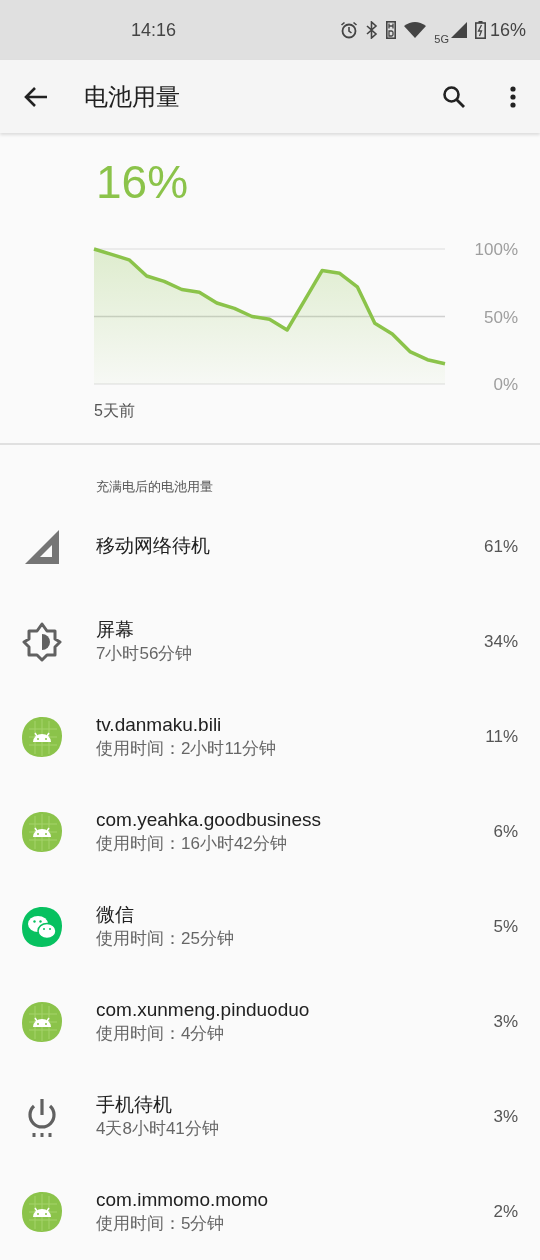 The width and height of the screenshot is (540, 1260). Describe the element at coordinates (132, 96) in the screenshot. I see `page-title: 电池用量` at that location.